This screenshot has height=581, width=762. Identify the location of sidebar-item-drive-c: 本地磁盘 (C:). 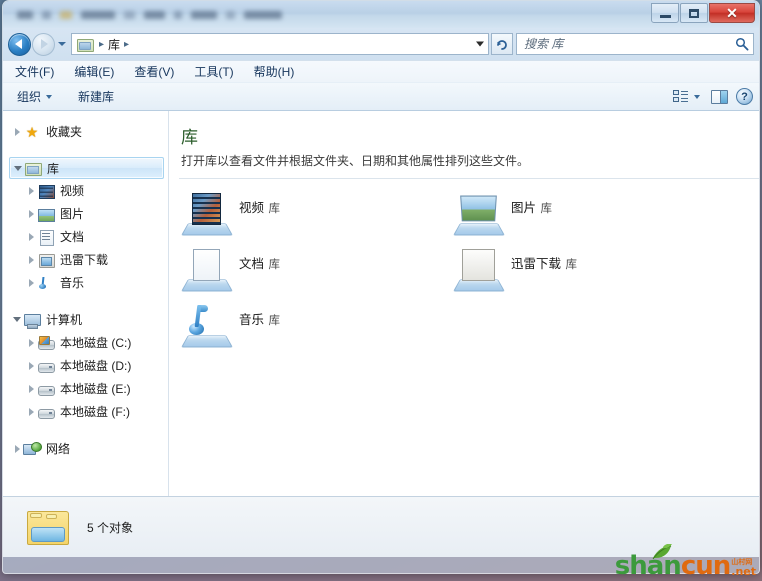
(85, 342).